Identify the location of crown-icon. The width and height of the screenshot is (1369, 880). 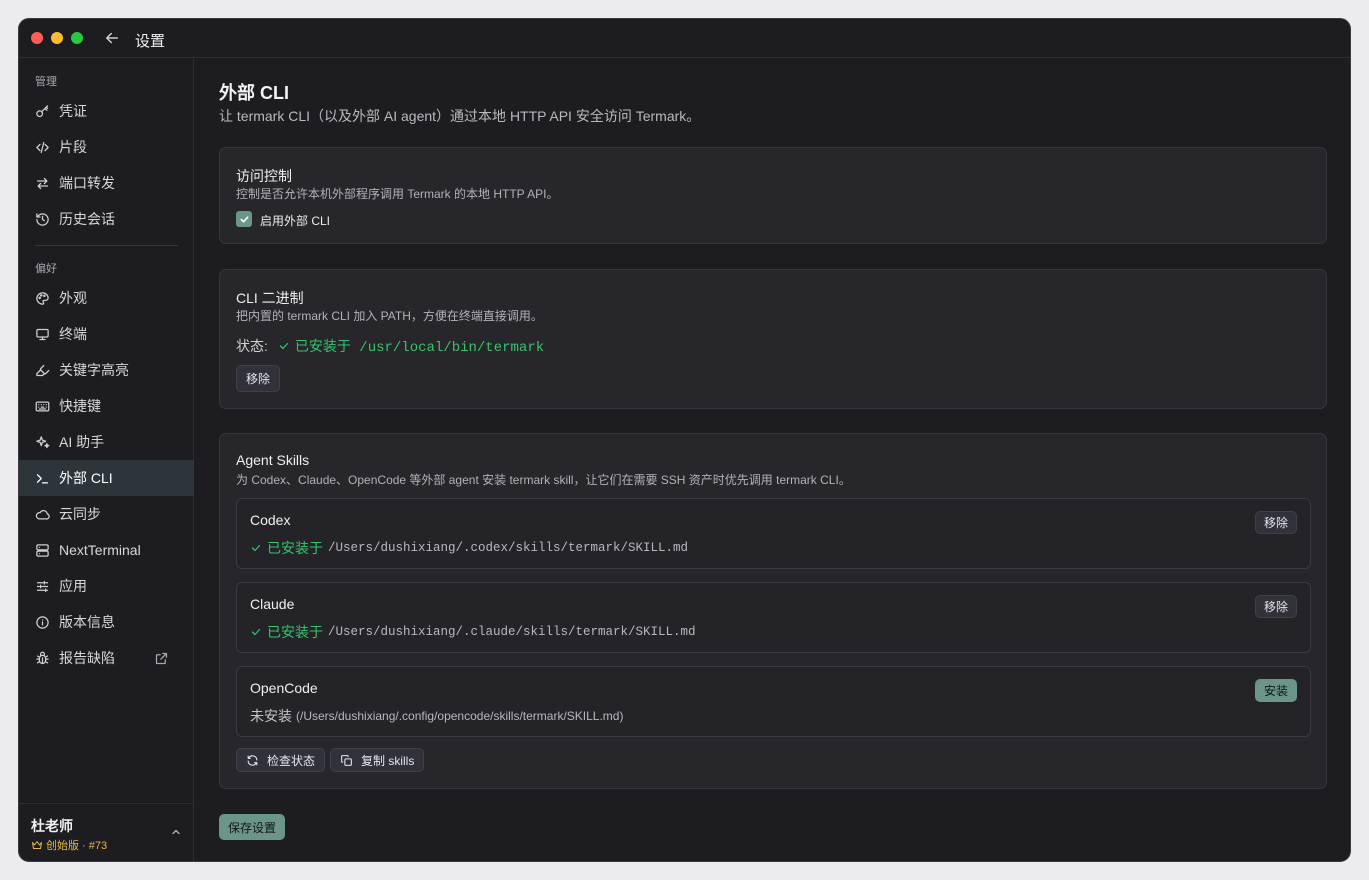
(37, 845).